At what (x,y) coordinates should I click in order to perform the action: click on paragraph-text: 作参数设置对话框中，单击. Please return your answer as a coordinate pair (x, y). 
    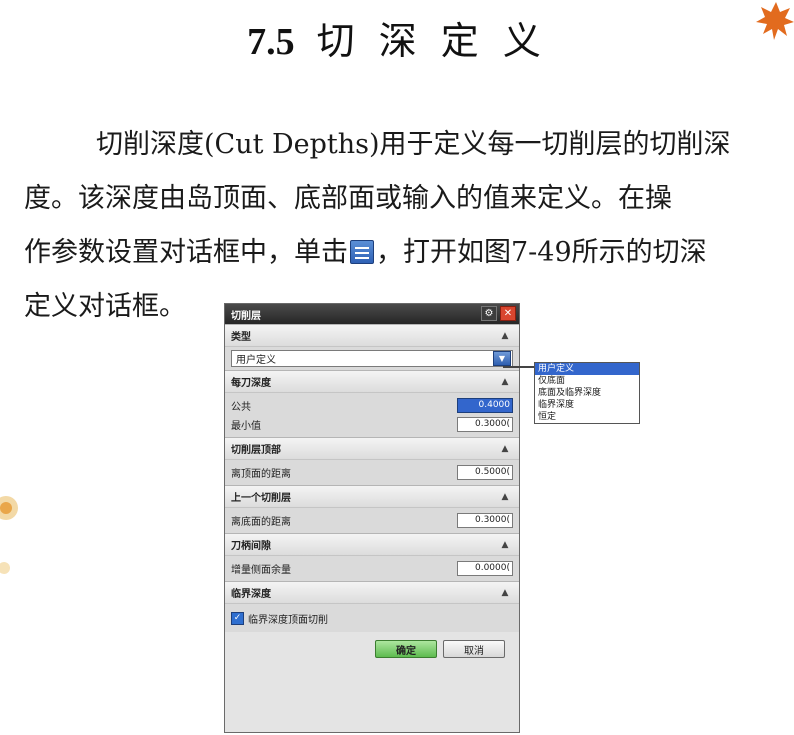
    Looking at the image, I should click on (186, 252).